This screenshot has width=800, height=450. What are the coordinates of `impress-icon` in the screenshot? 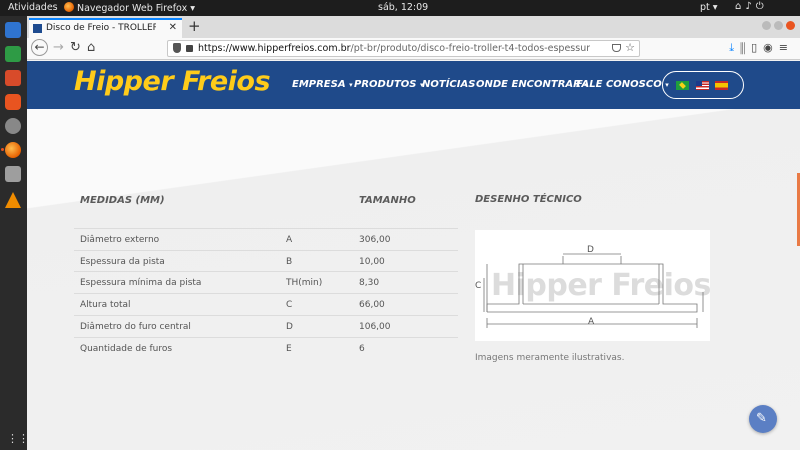 It's located at (13, 78).